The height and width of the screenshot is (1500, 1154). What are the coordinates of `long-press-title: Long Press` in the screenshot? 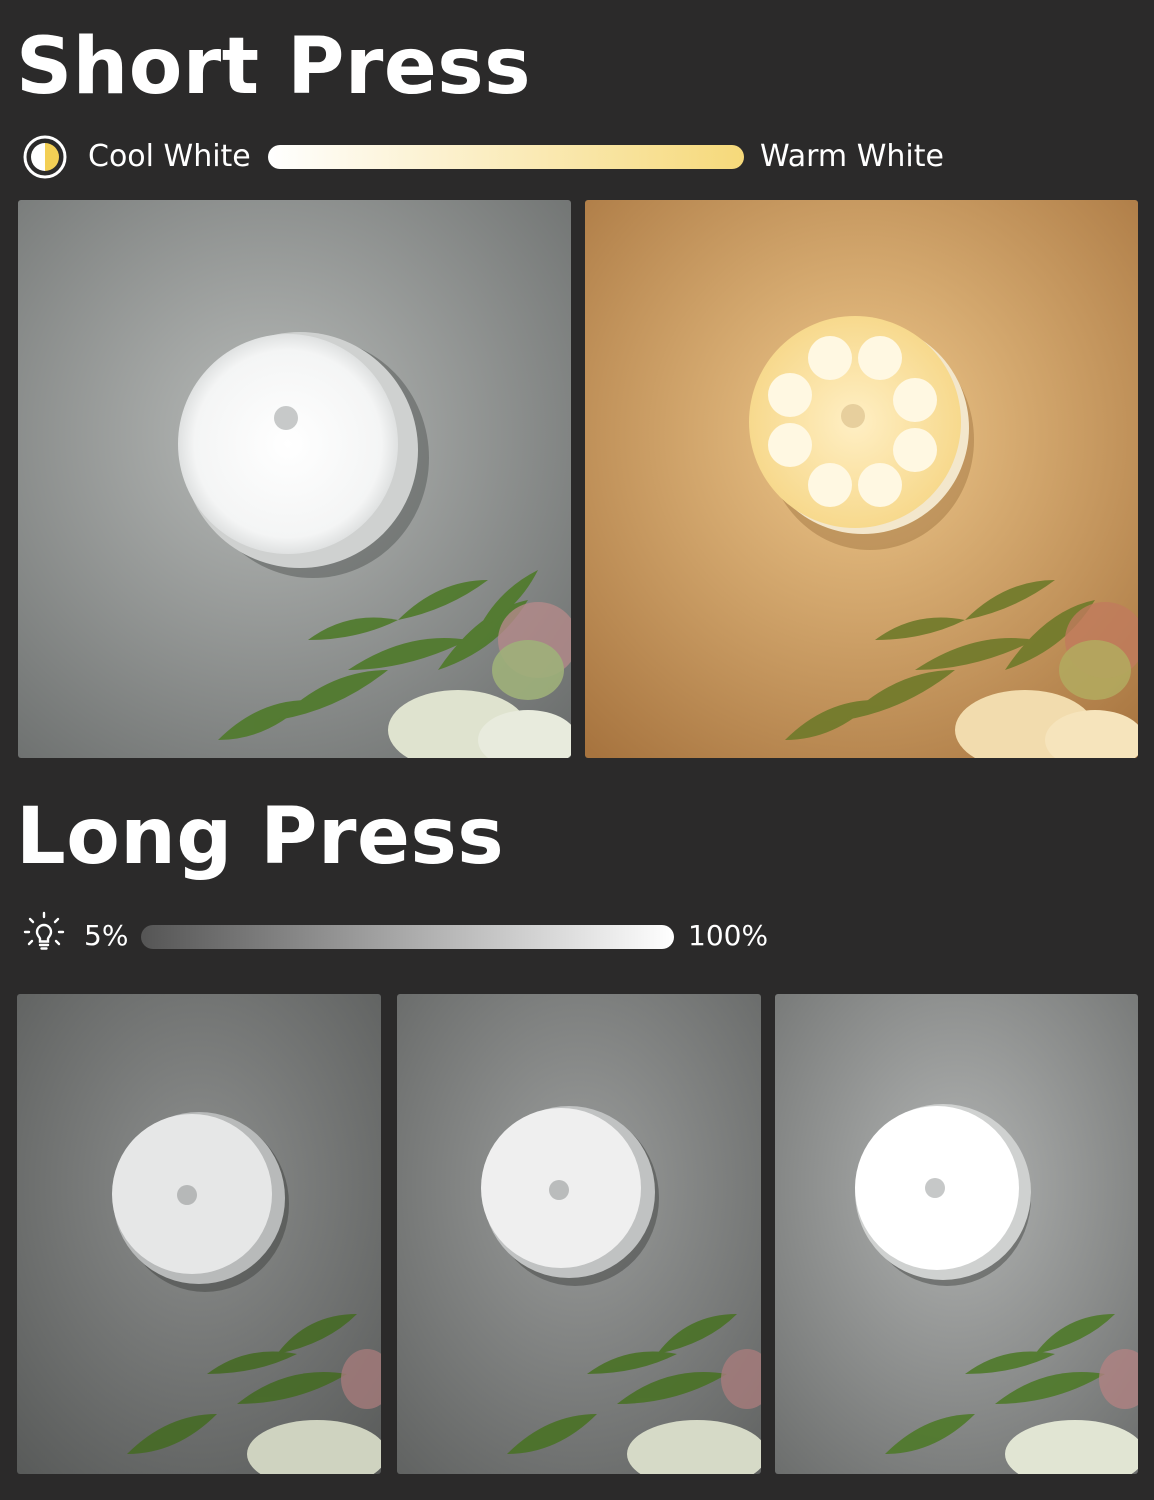 It's located at (260, 837).